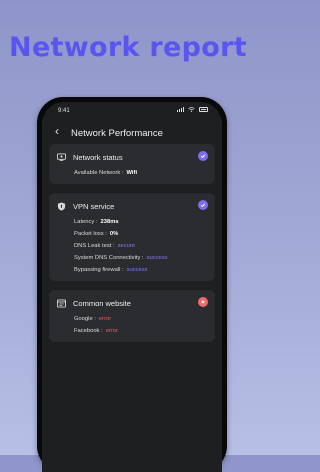 This screenshot has height=472, width=320. What do you see at coordinates (180, 109) in the screenshot?
I see `signal-icon` at bounding box center [180, 109].